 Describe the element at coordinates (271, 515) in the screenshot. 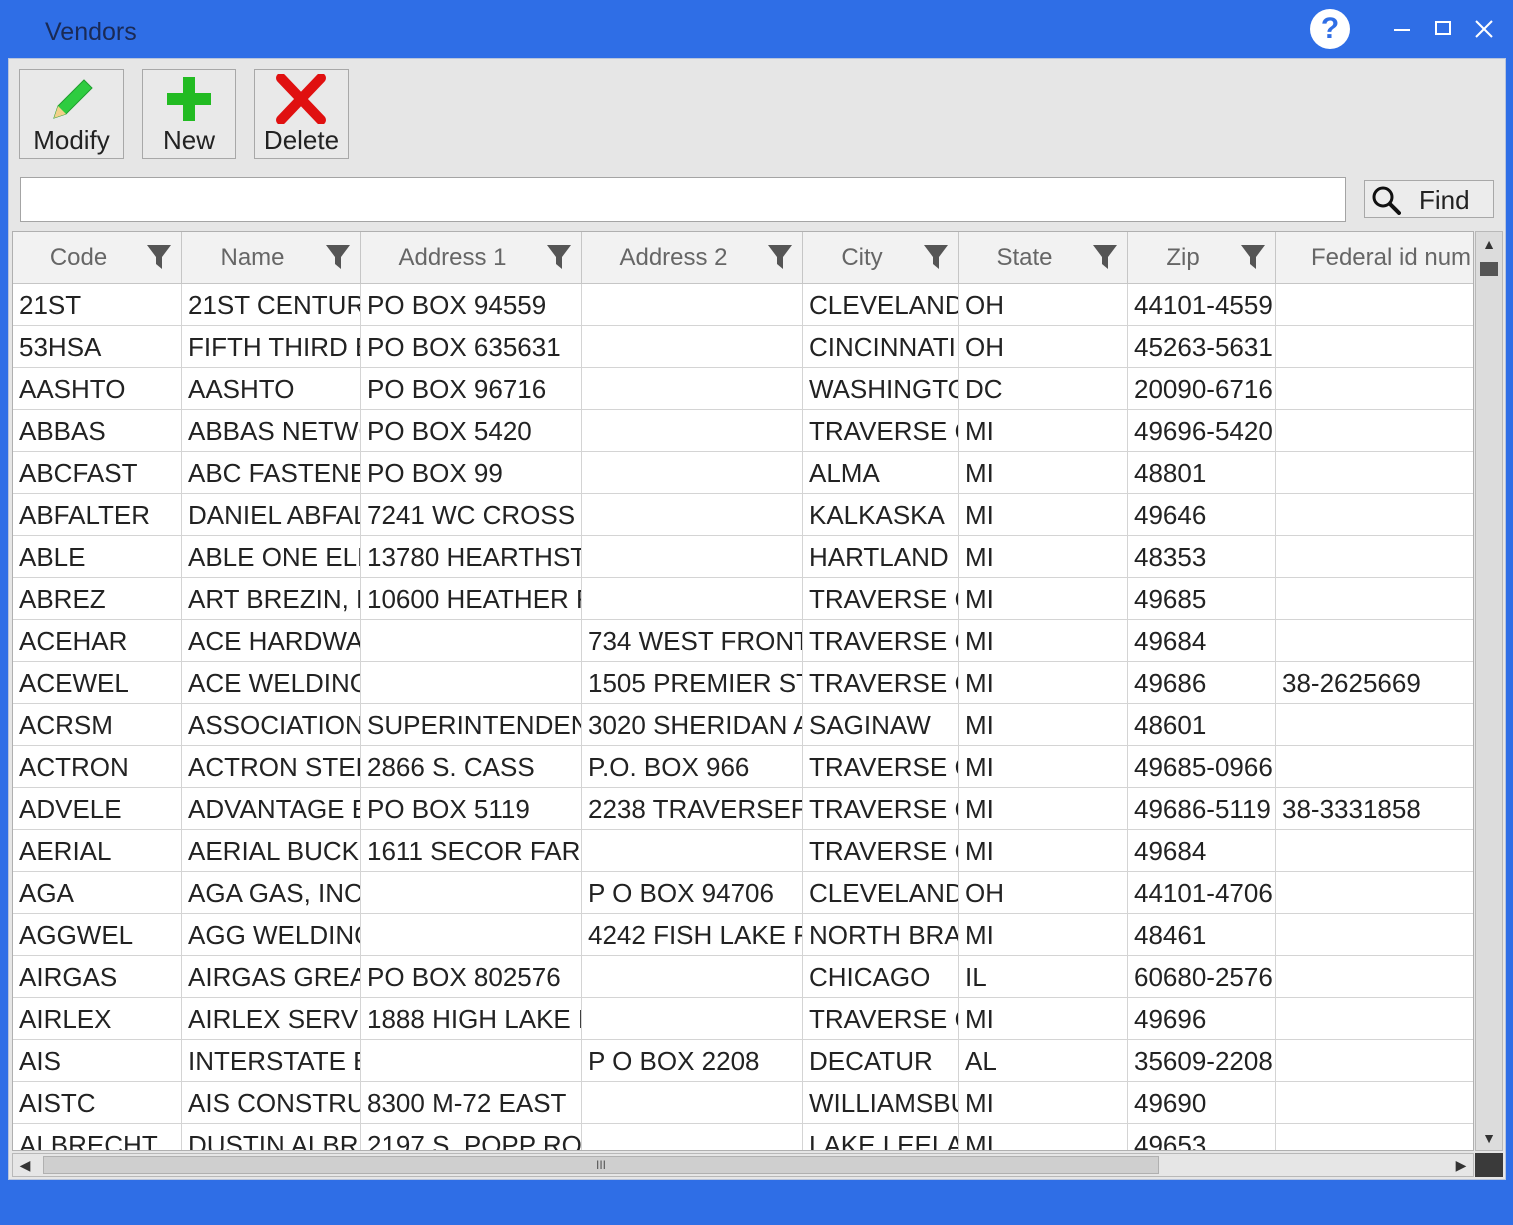

I see `cell-name: DANIEL ABFALT` at that location.